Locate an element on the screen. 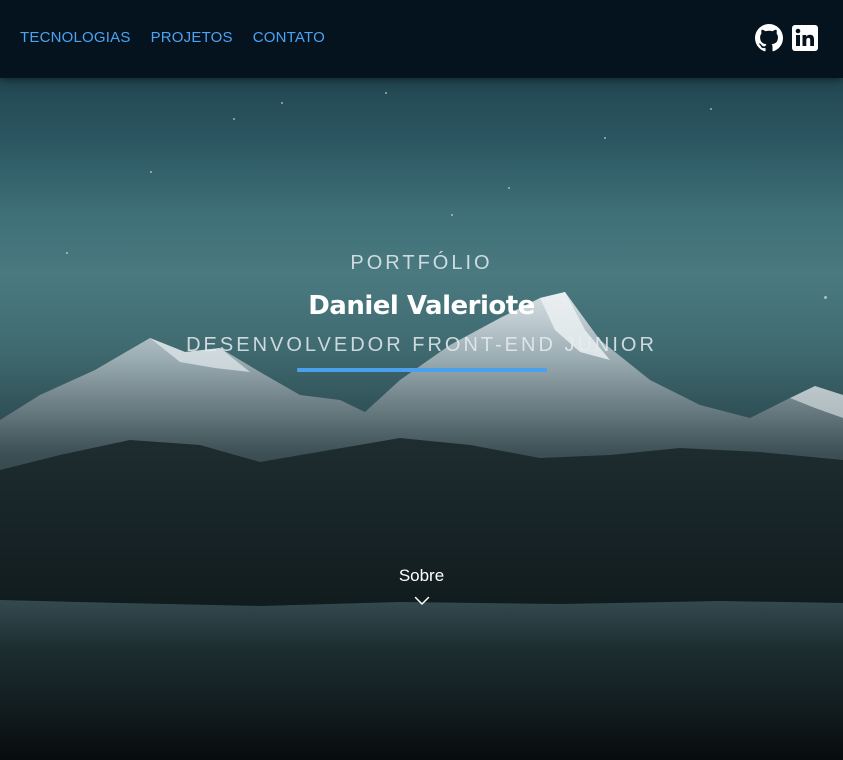  nav-links: TECNOLOGIAS PROJETOS CONTATO is located at coordinates (172, 37).